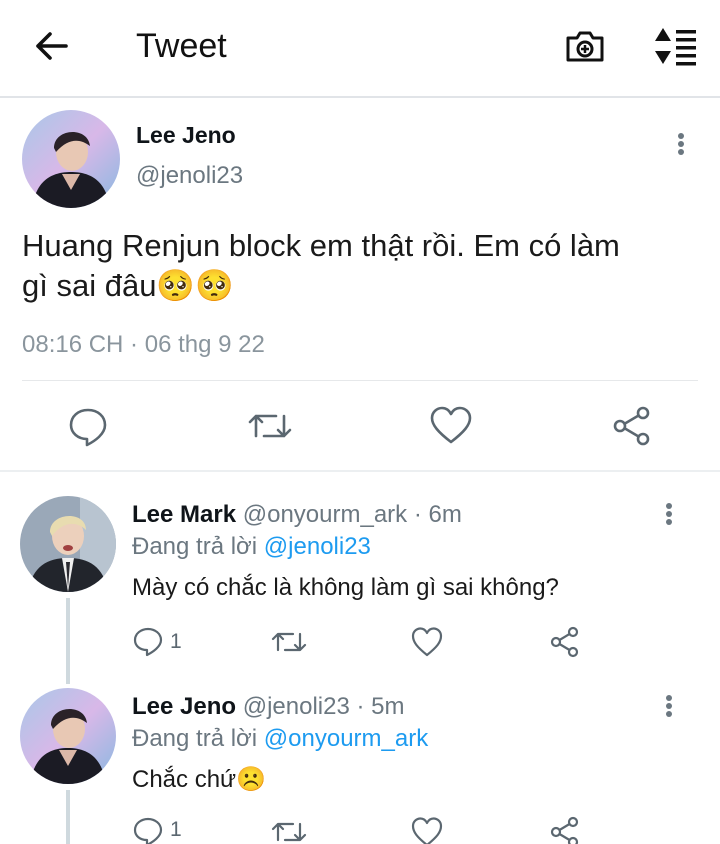  What do you see at coordinates (128, 285) in the screenshot?
I see `tweet-text-line-2: gì sai đâu🥺🥺` at bounding box center [128, 285].